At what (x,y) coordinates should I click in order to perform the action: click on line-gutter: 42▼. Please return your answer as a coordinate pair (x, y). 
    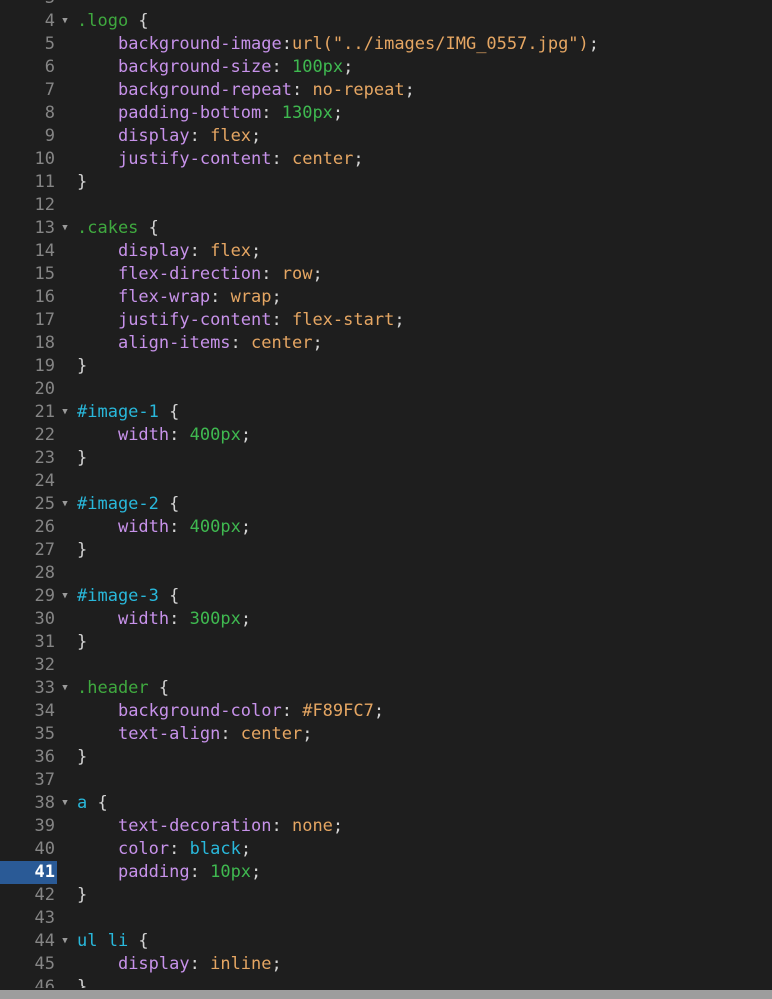
    Looking at the image, I should click on (36, 895).